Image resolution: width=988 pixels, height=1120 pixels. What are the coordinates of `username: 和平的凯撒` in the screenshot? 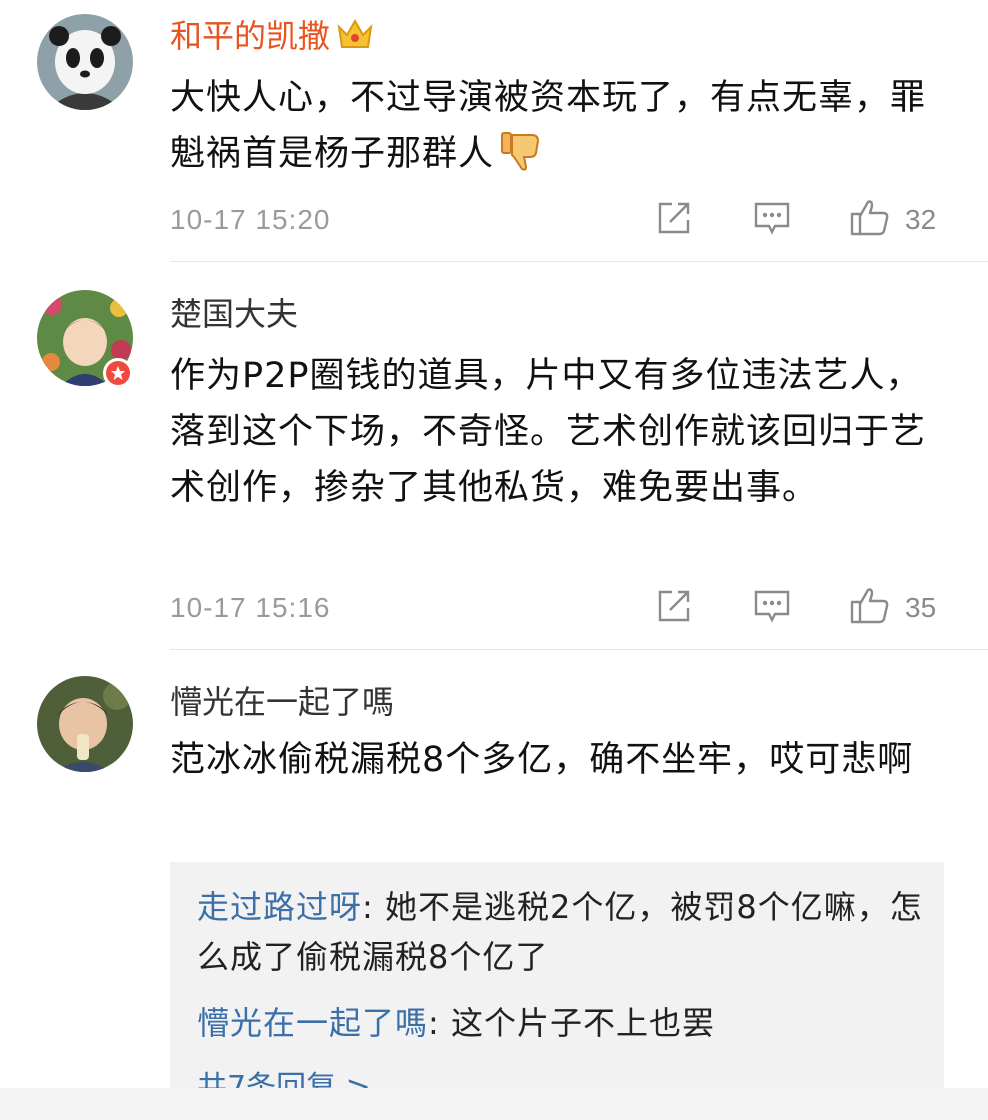 It's located at (272, 38).